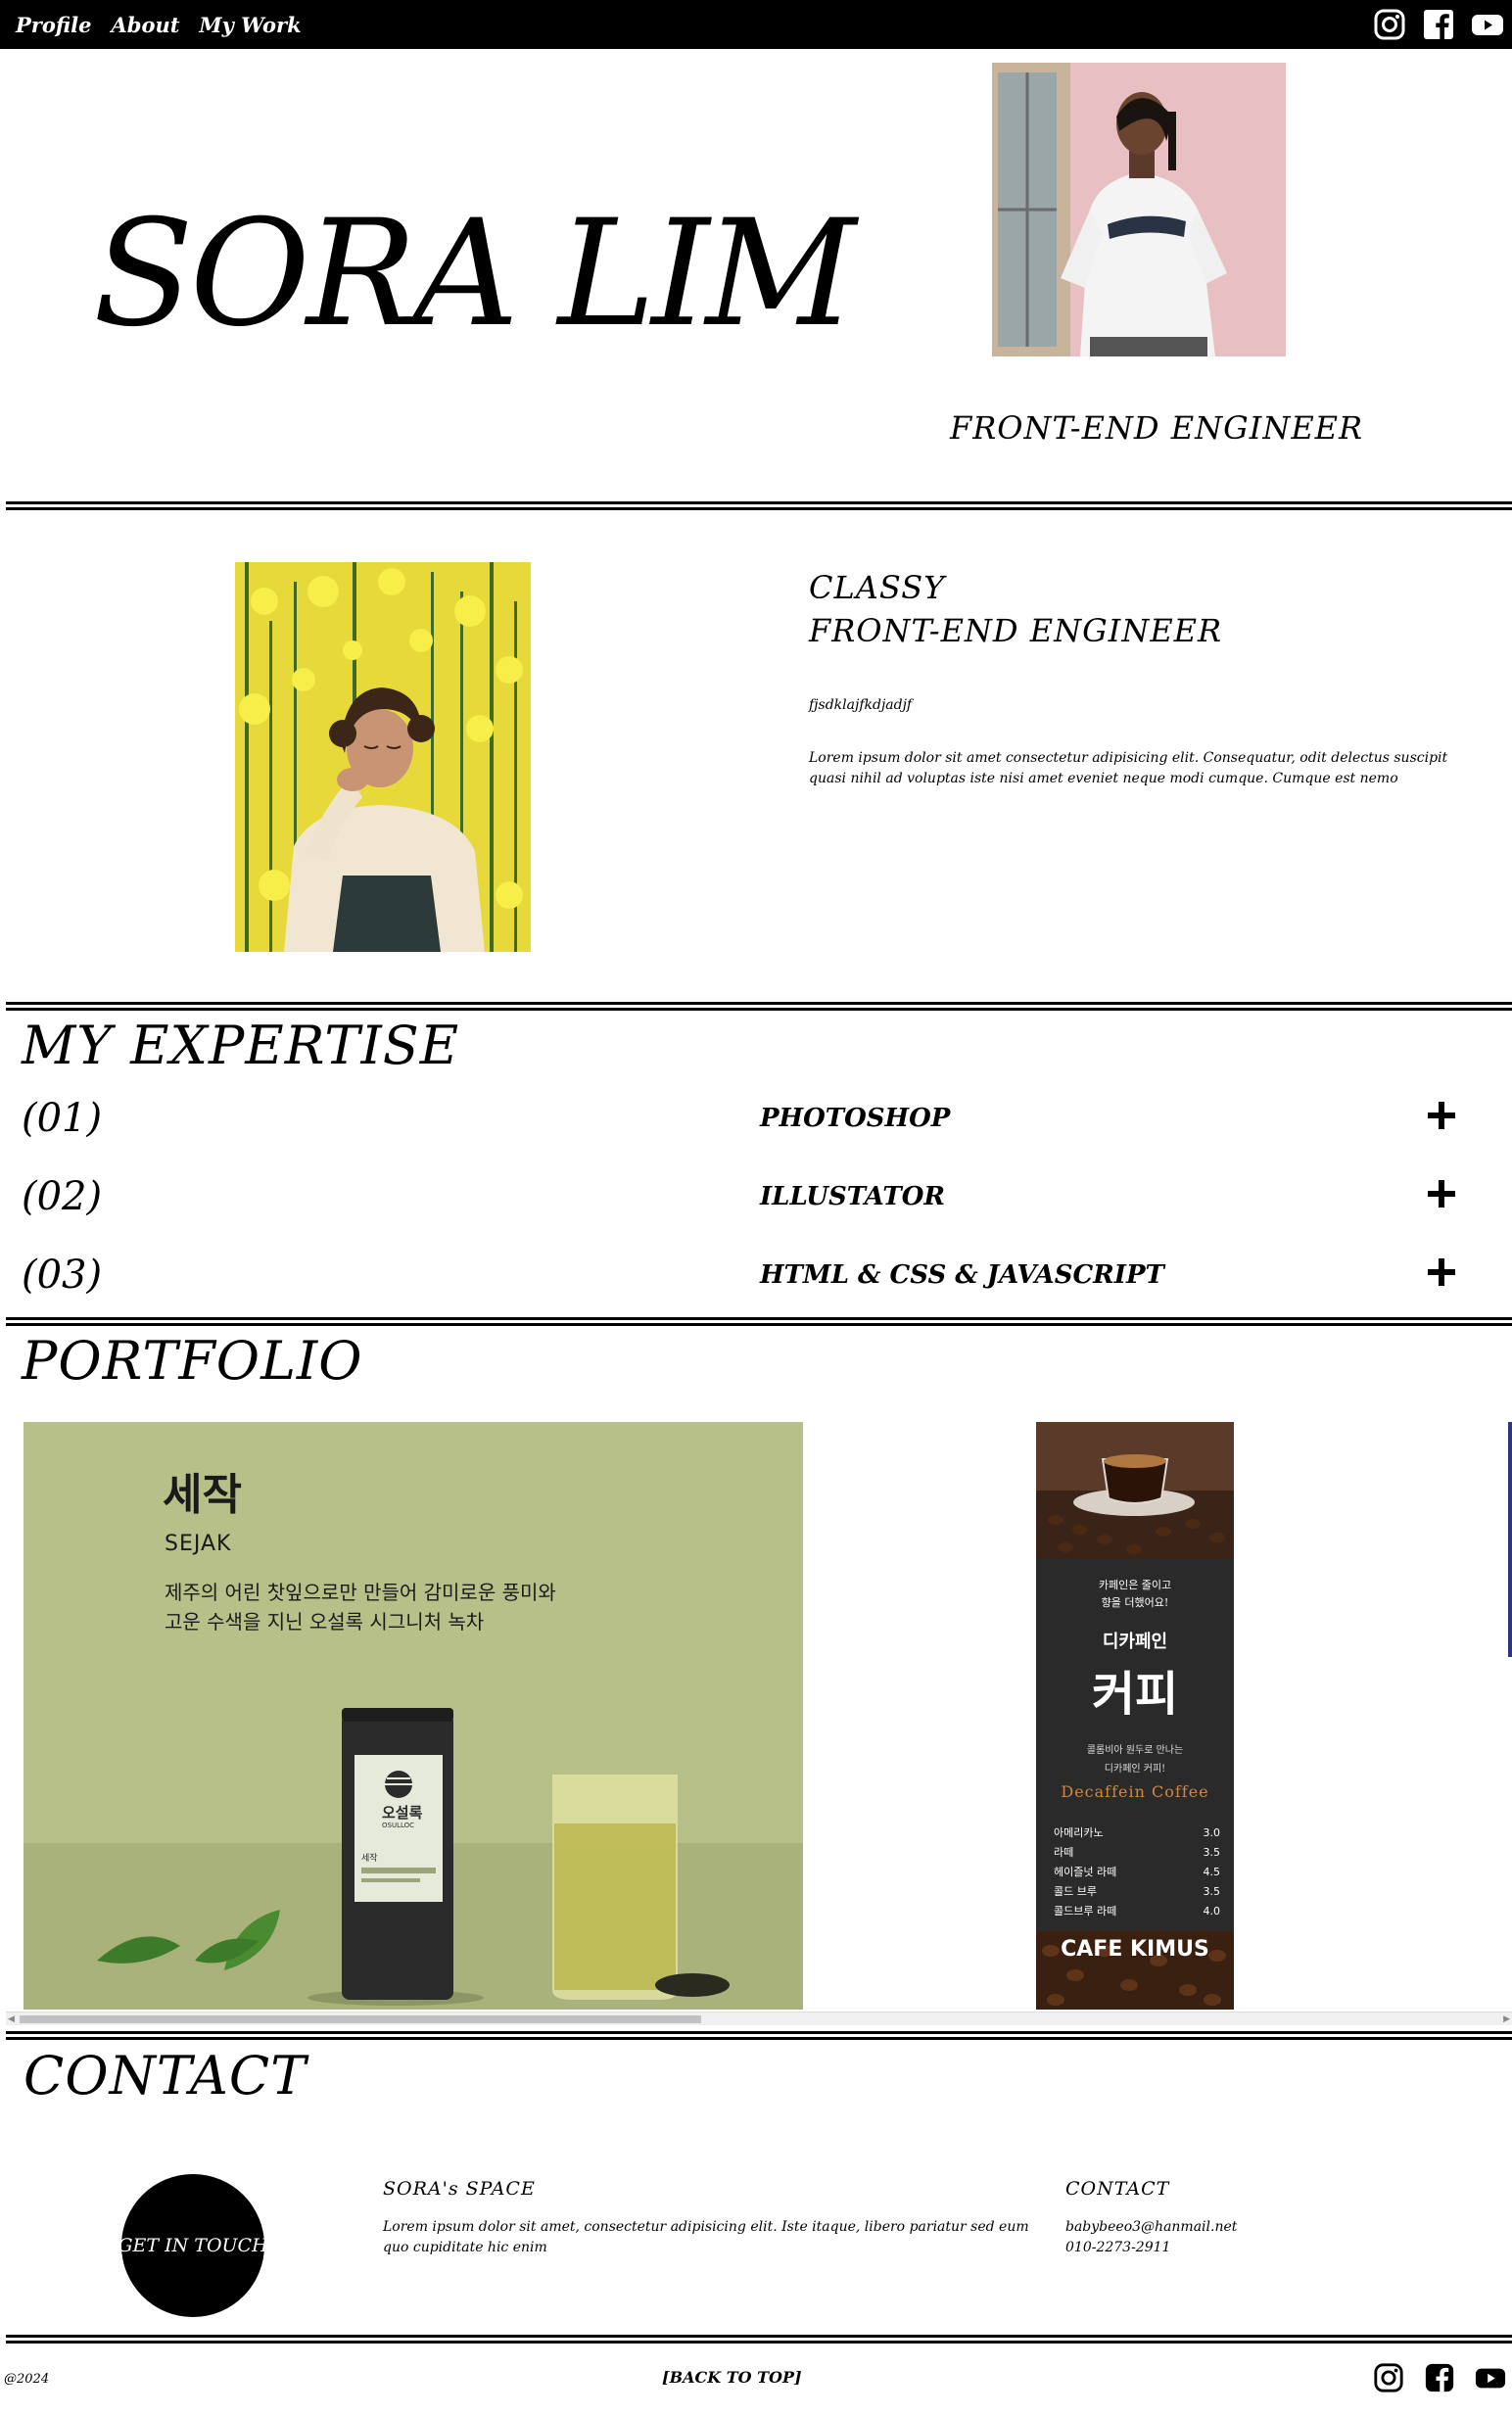  Describe the element at coordinates (62, 1118) in the screenshot. I see `expertise-number: (01)` at that location.